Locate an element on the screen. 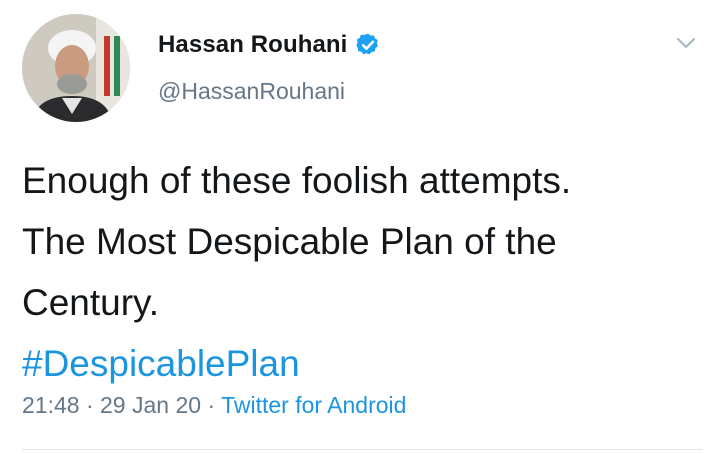 Image resolution: width=720 pixels, height=454 pixels. avatar is located at coordinates (76, 68).